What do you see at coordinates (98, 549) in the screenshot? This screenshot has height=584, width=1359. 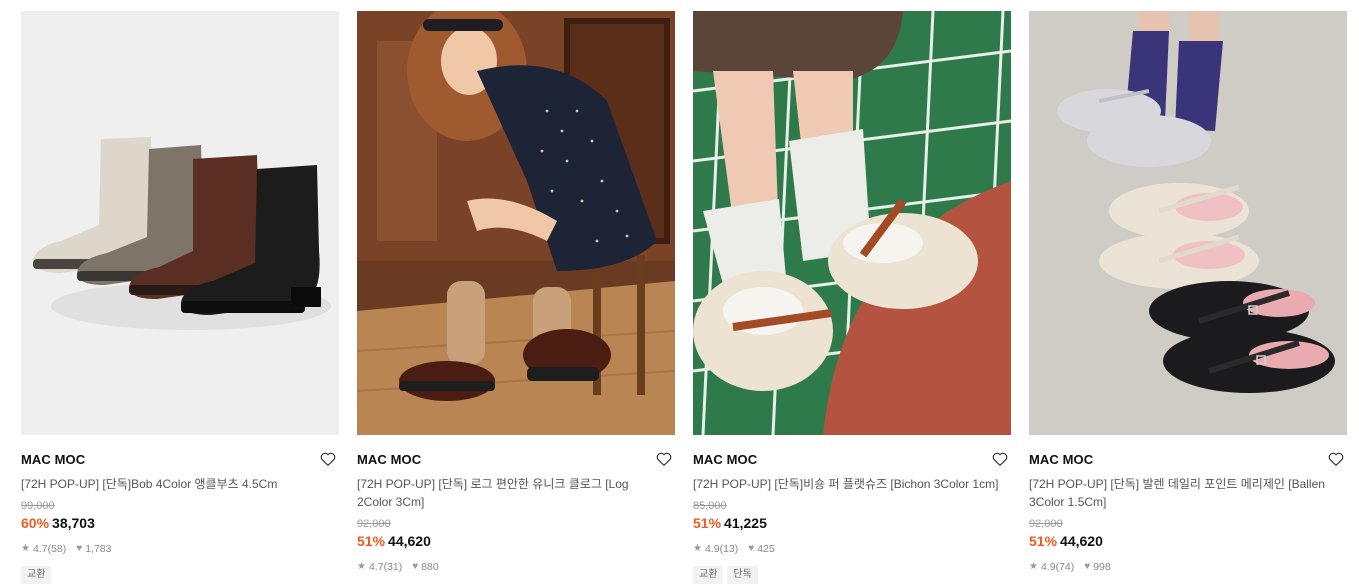 I see `like-count: 1,783` at bounding box center [98, 549].